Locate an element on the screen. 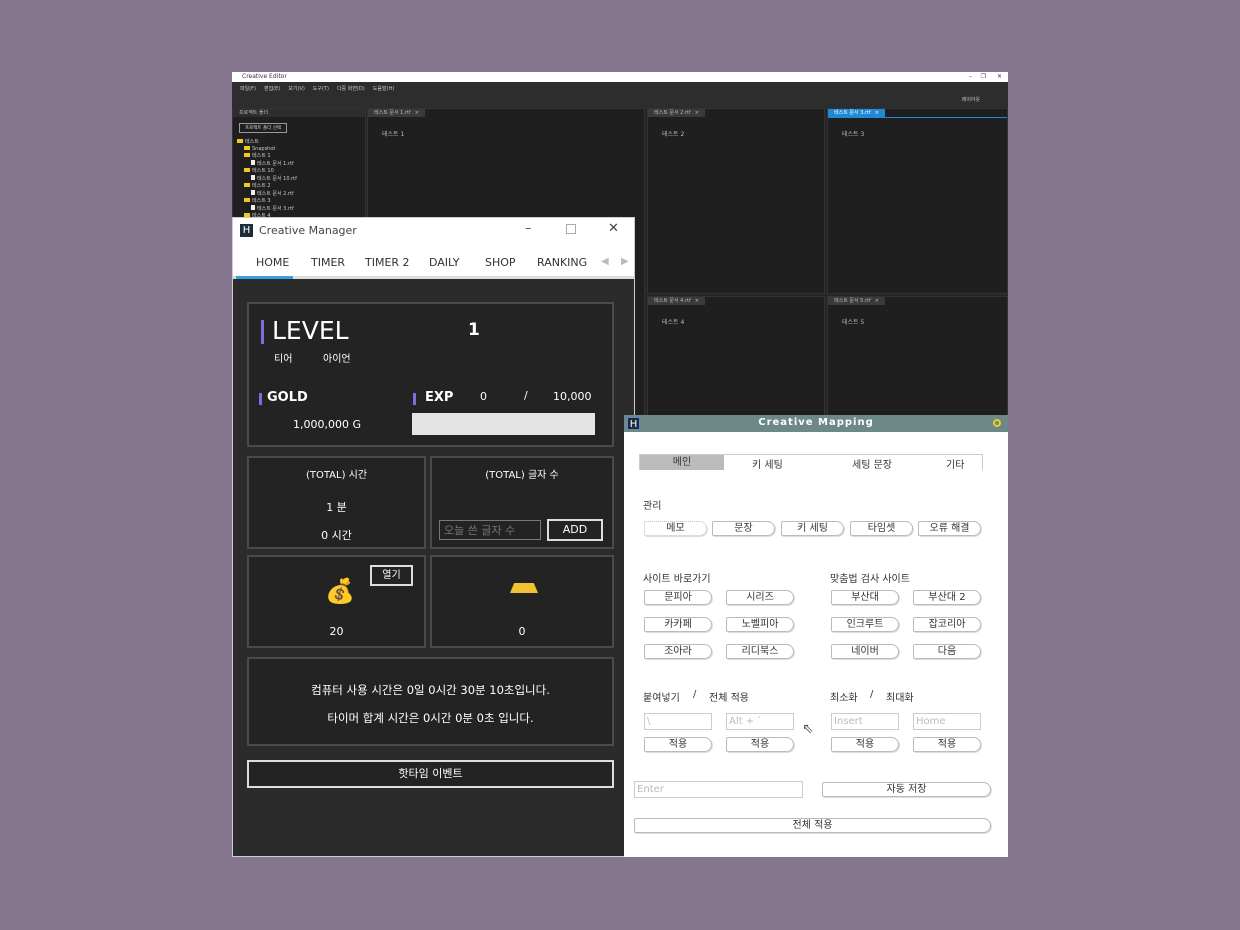 The width and height of the screenshot is (1240, 930). tree-item: 테스트 문서 10.rtf is located at coordinates (267, 179).